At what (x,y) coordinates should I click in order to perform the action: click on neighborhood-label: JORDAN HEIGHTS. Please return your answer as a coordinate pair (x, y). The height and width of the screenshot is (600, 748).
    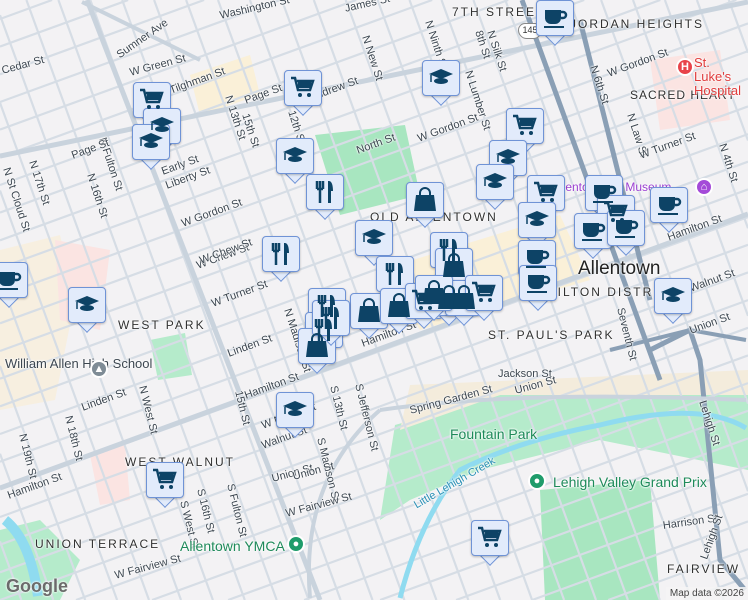
    Looking at the image, I should click on (637, 24).